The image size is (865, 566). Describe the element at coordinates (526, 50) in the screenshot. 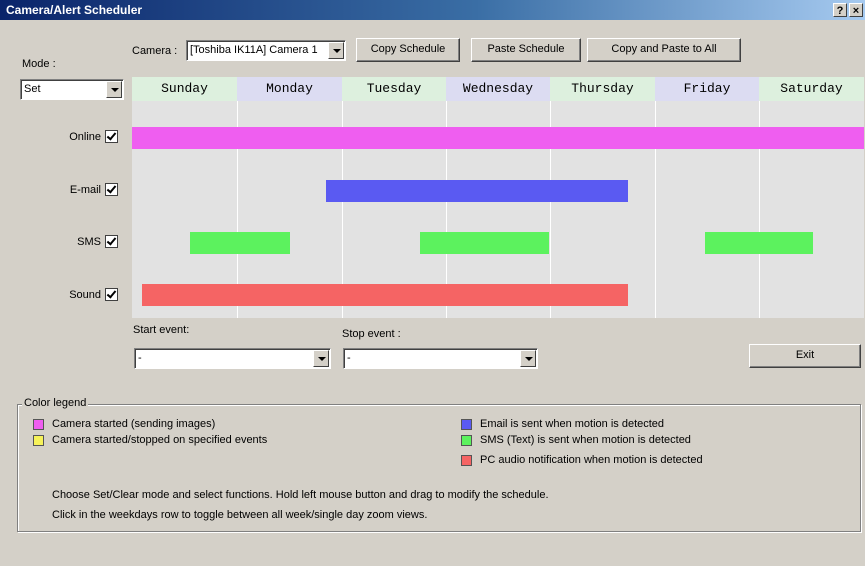

I see `paste-schedule-button: Paste Schedule` at that location.